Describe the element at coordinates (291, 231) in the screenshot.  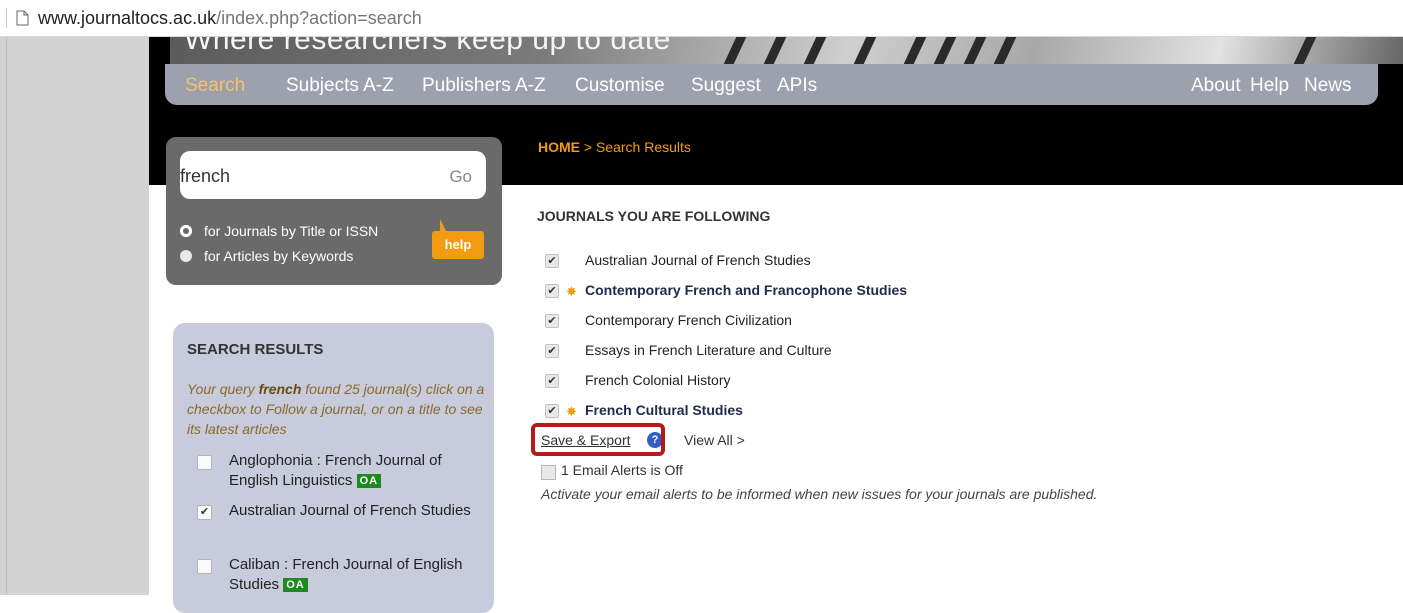
I see `radio-journals-label: for Journals by Title or ISSN` at that location.